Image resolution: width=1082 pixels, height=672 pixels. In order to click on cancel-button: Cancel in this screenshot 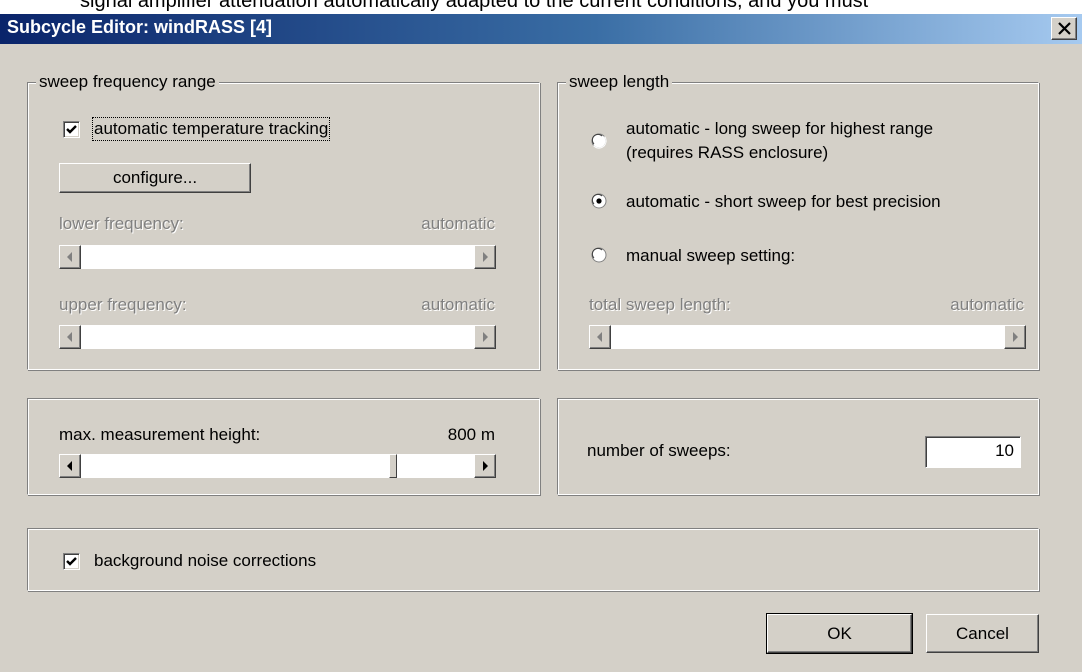, I will do `click(982, 633)`.